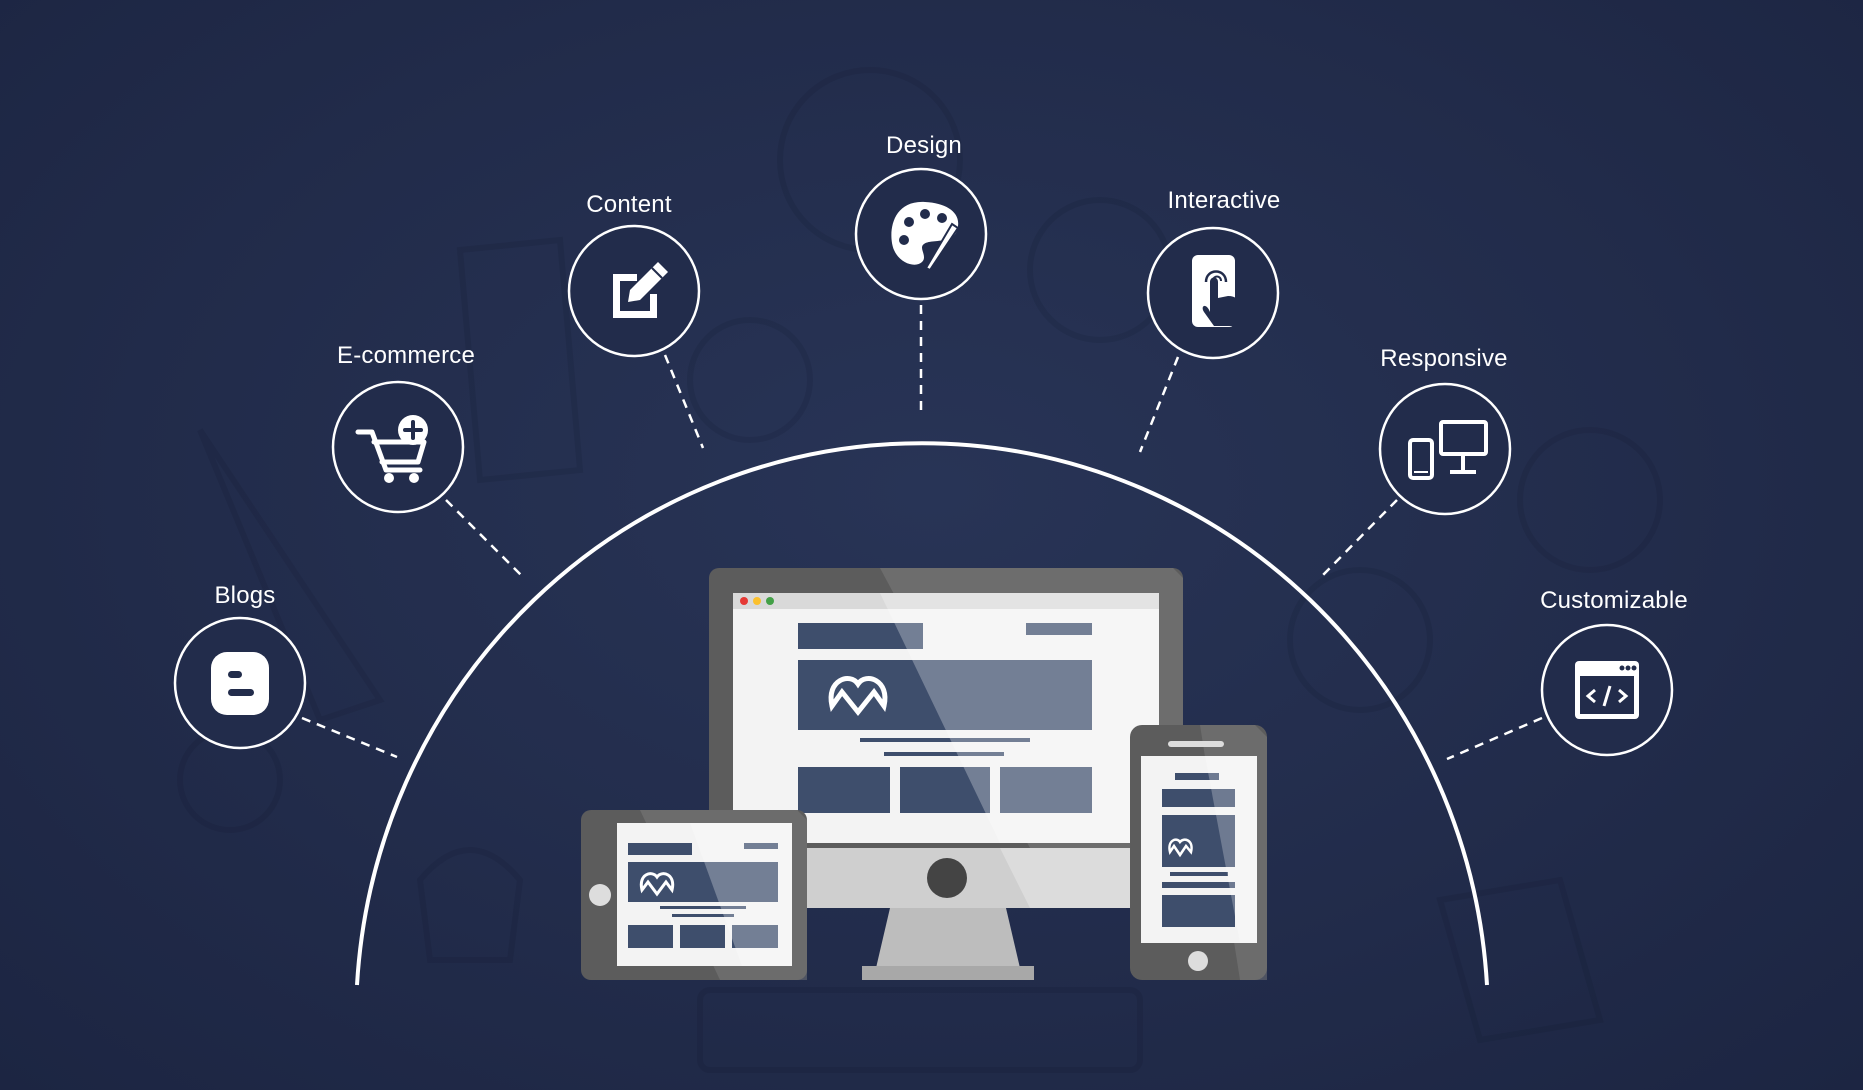 This screenshot has height=1090, width=1863. What do you see at coordinates (1607, 690) in the screenshot?
I see `code-window-icon` at bounding box center [1607, 690].